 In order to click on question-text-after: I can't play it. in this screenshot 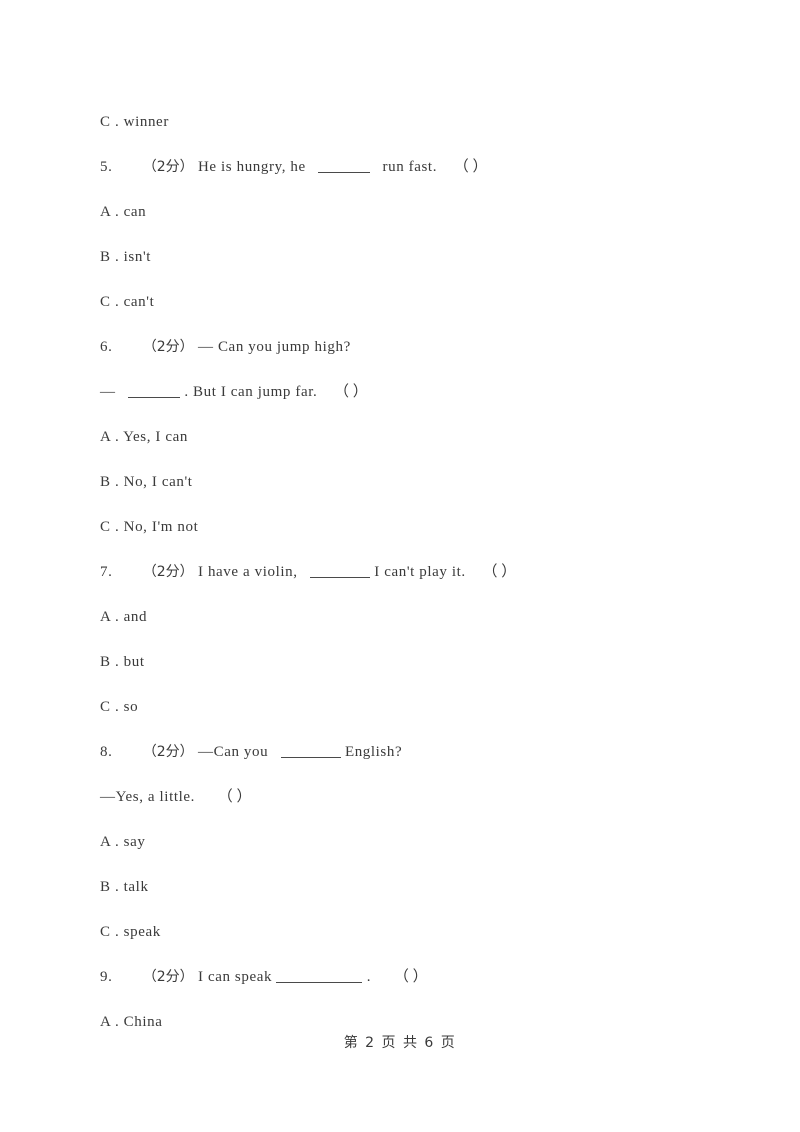, I will do `click(420, 572)`.